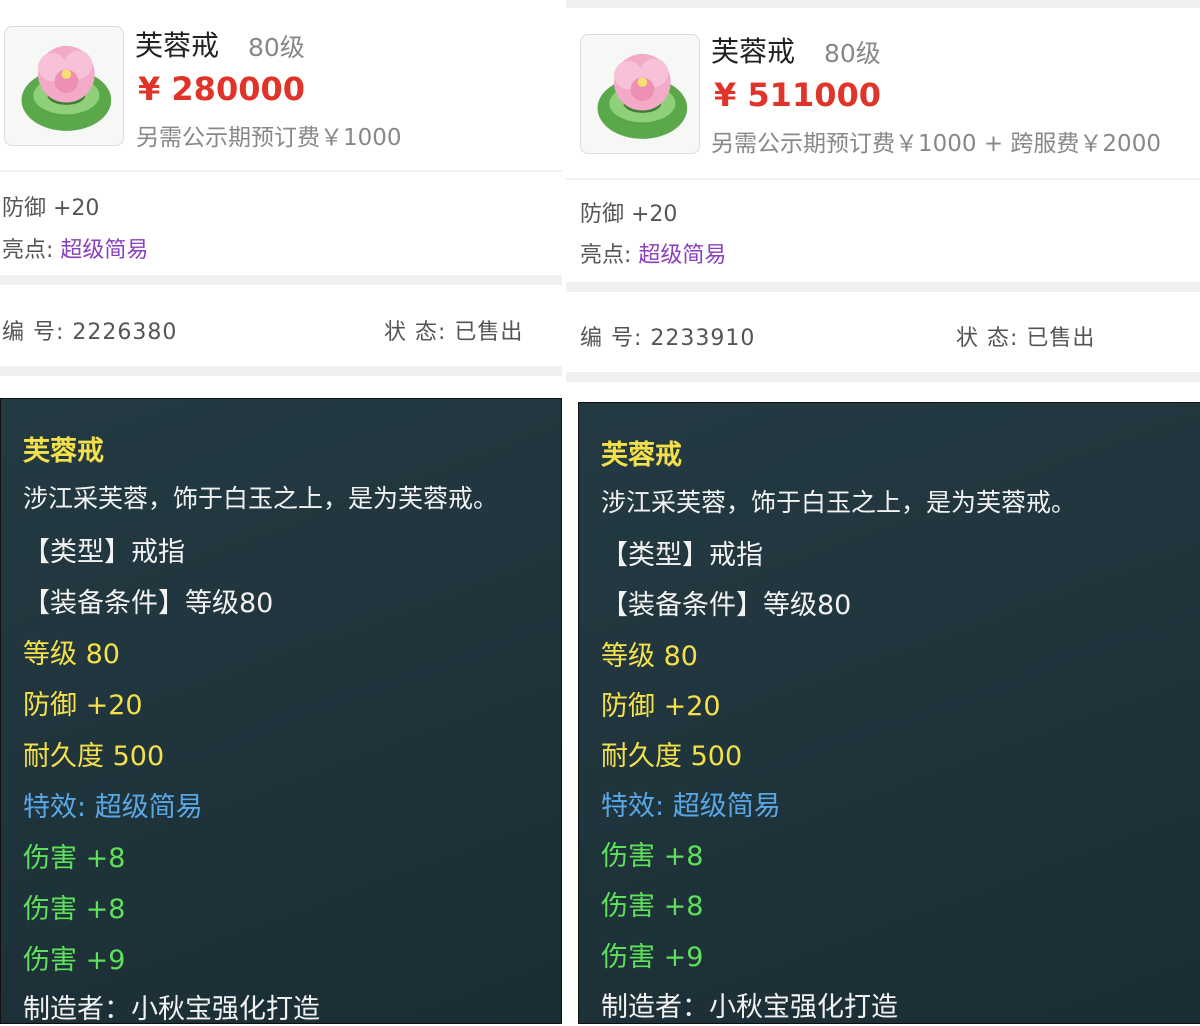 This screenshot has width=1200, height=1026. Describe the element at coordinates (703, 338) in the screenshot. I see `id-value: 2233910` at that location.